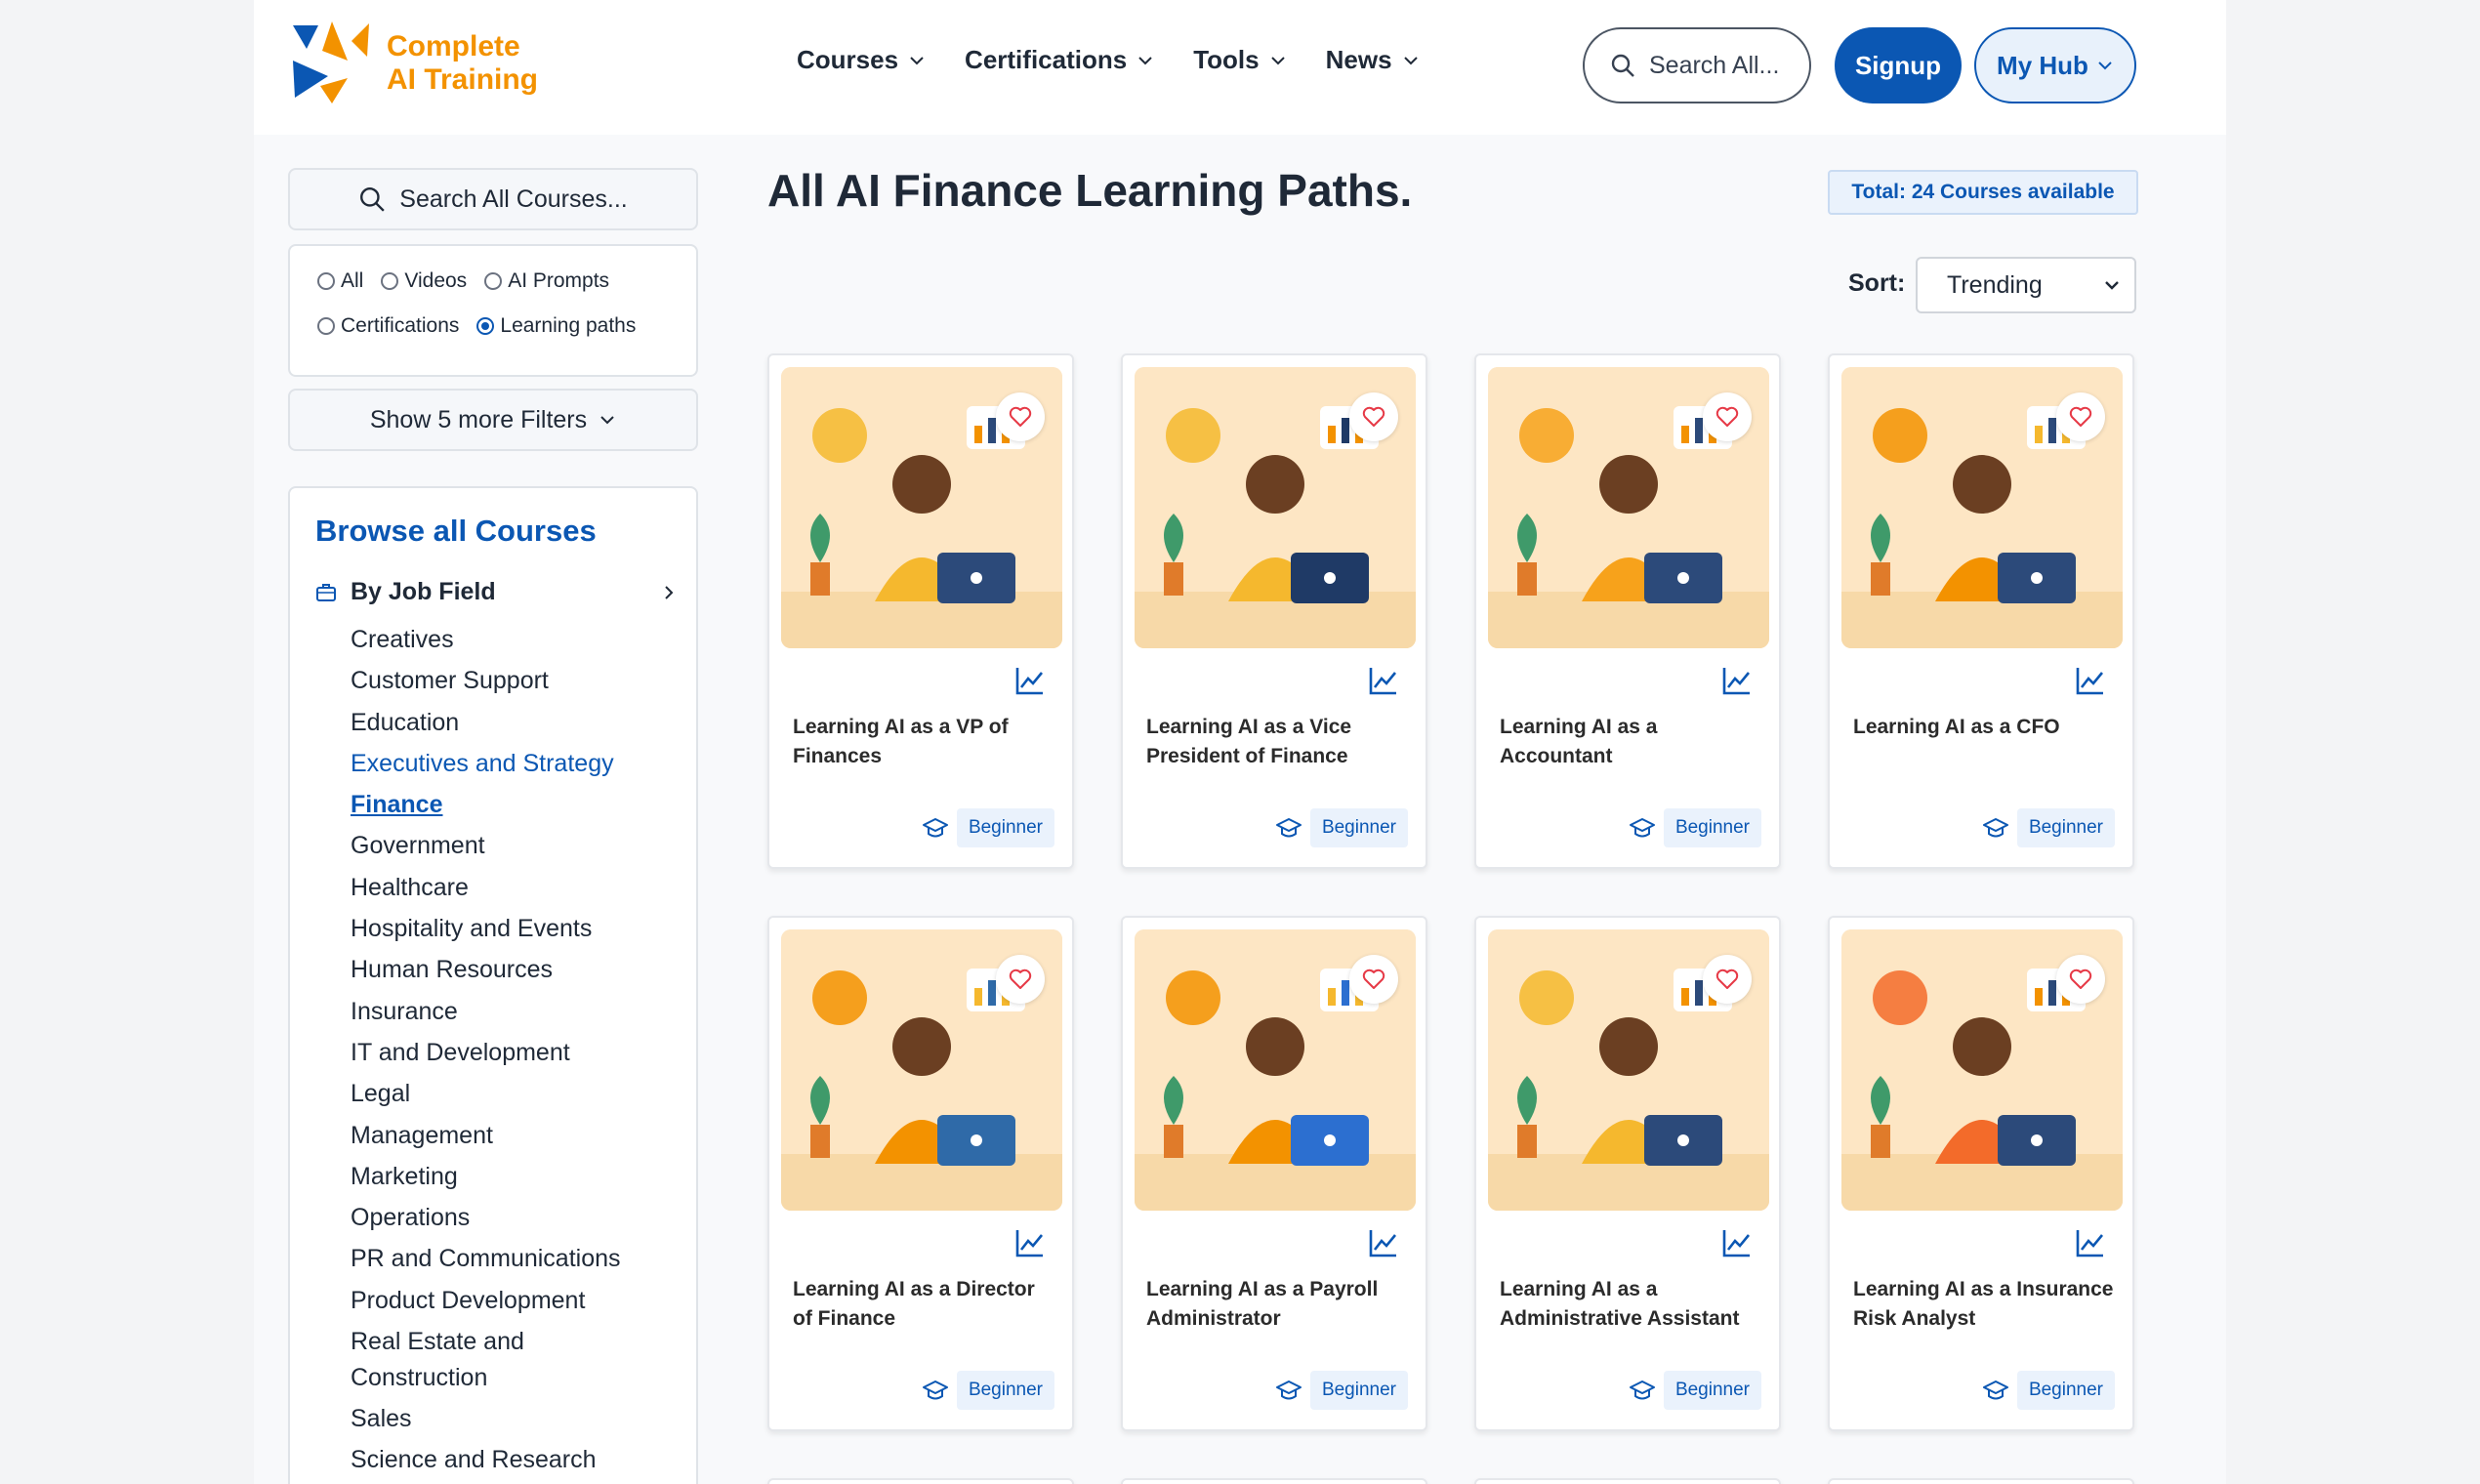  I want to click on main-nav: Courses Certifications Tools News, so click(1108, 60).